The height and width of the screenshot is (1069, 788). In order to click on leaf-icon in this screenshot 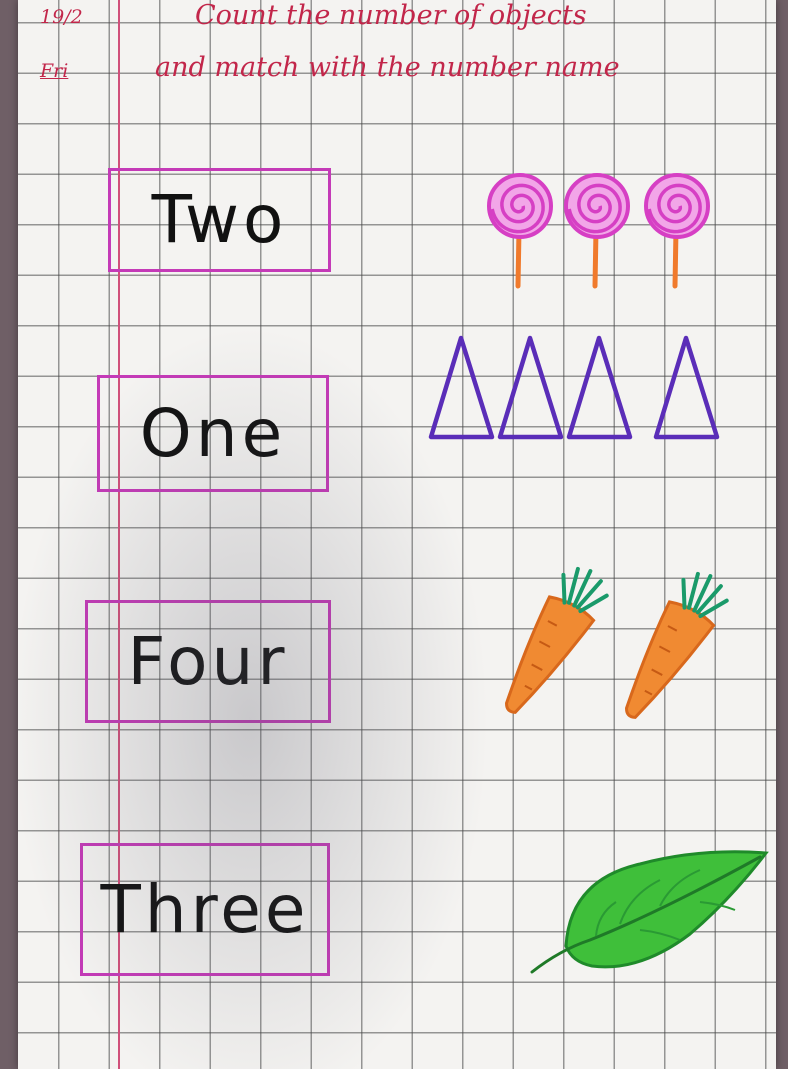, I will do `click(649, 912)`.